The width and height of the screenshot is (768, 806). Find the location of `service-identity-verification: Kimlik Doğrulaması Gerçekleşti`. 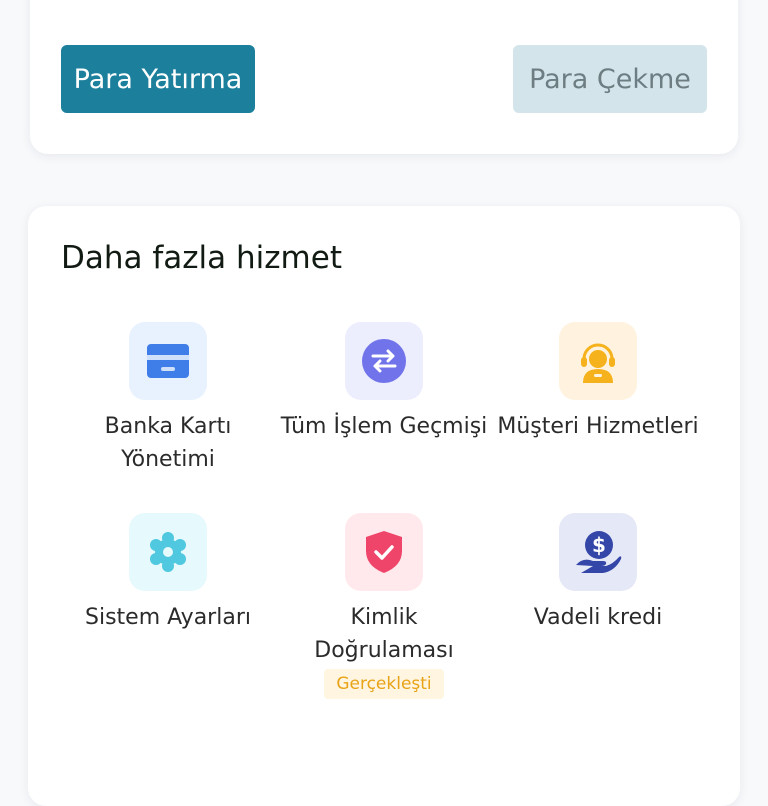

service-identity-verification: Kimlik Doğrulaması Gerçekleşti is located at coordinates (384, 606).